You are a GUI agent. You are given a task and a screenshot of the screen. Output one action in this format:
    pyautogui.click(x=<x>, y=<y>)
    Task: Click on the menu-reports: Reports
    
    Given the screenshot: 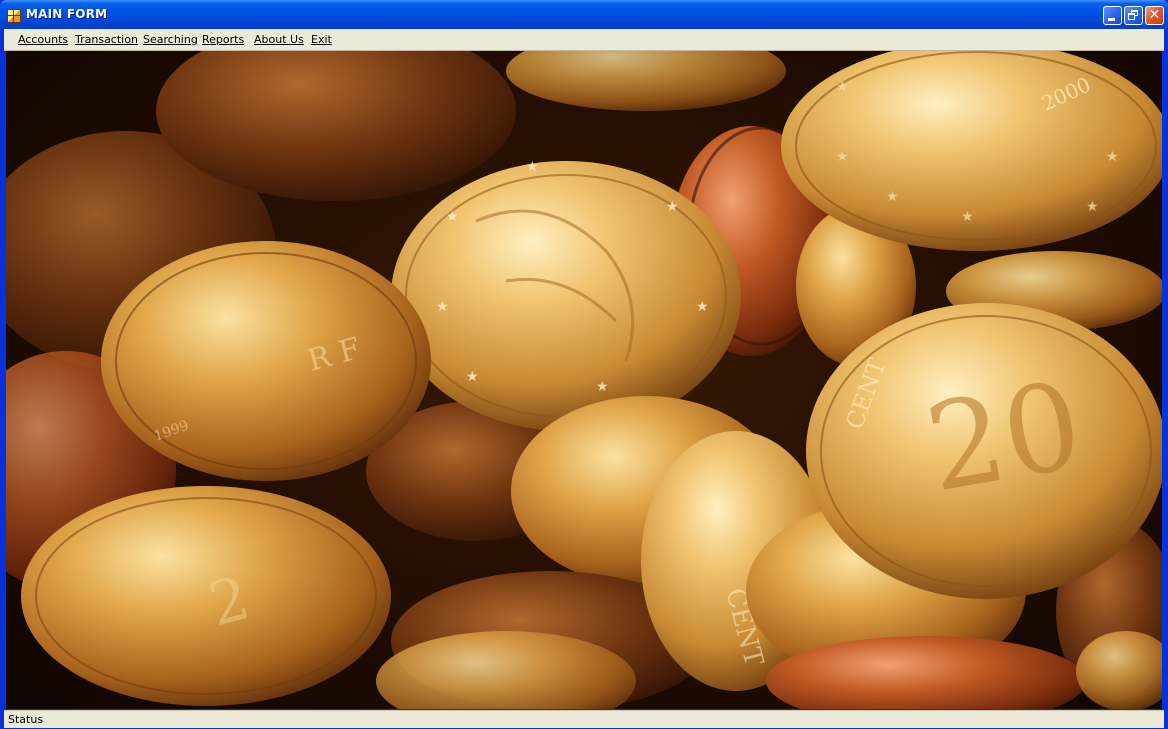 What is the action you would take?
    pyautogui.click(x=223, y=39)
    